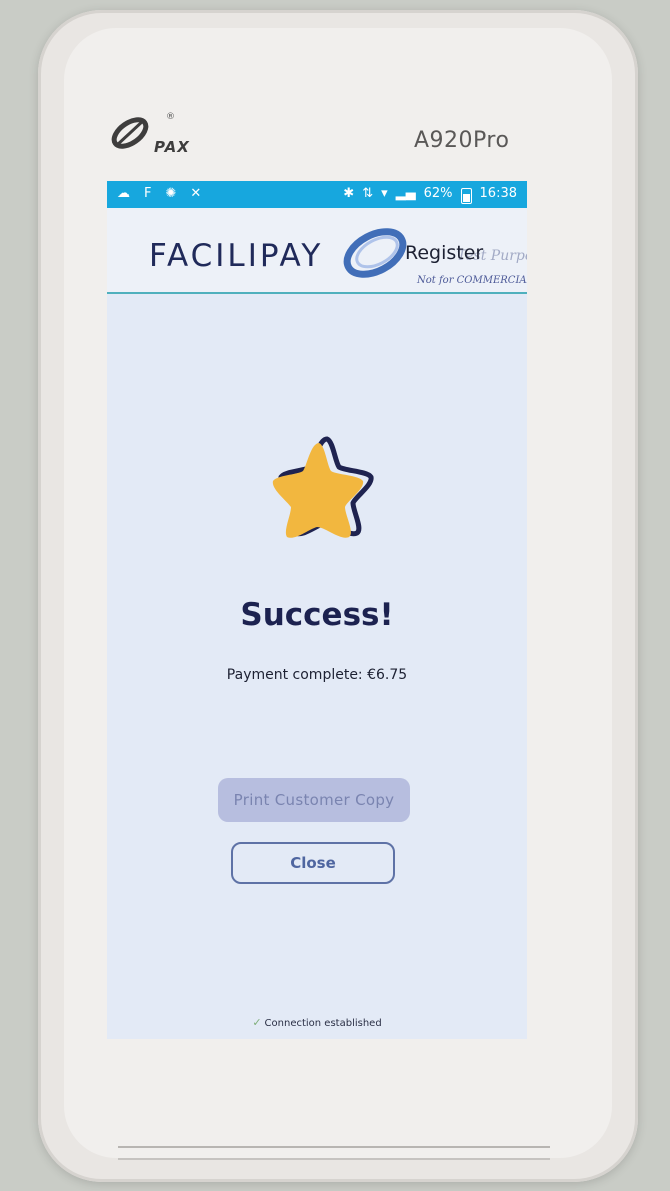 Image resolution: width=670 pixels, height=1191 pixels. I want to click on register-label: Register, so click(444, 253).